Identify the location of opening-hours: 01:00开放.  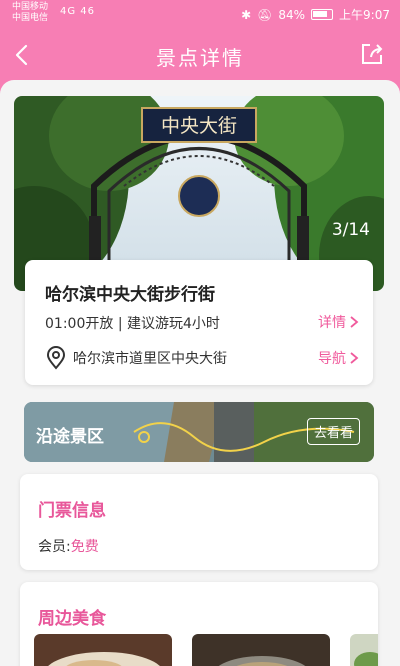
(79, 324).